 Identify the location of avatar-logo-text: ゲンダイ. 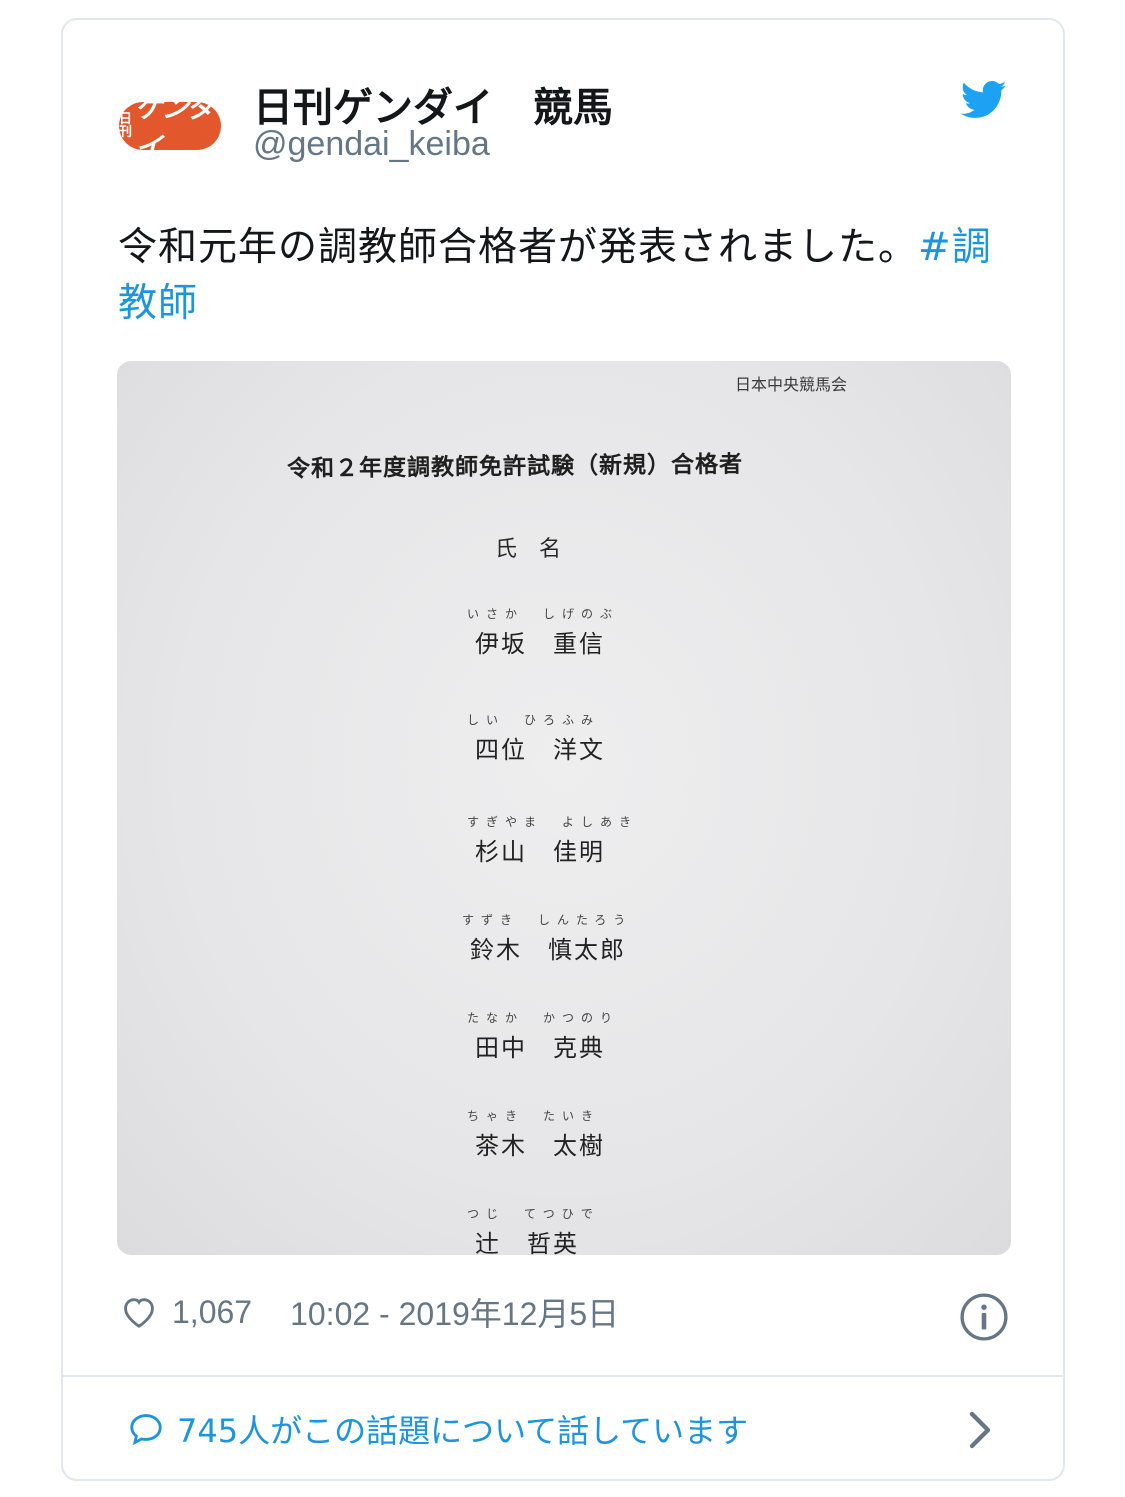
(175, 127).